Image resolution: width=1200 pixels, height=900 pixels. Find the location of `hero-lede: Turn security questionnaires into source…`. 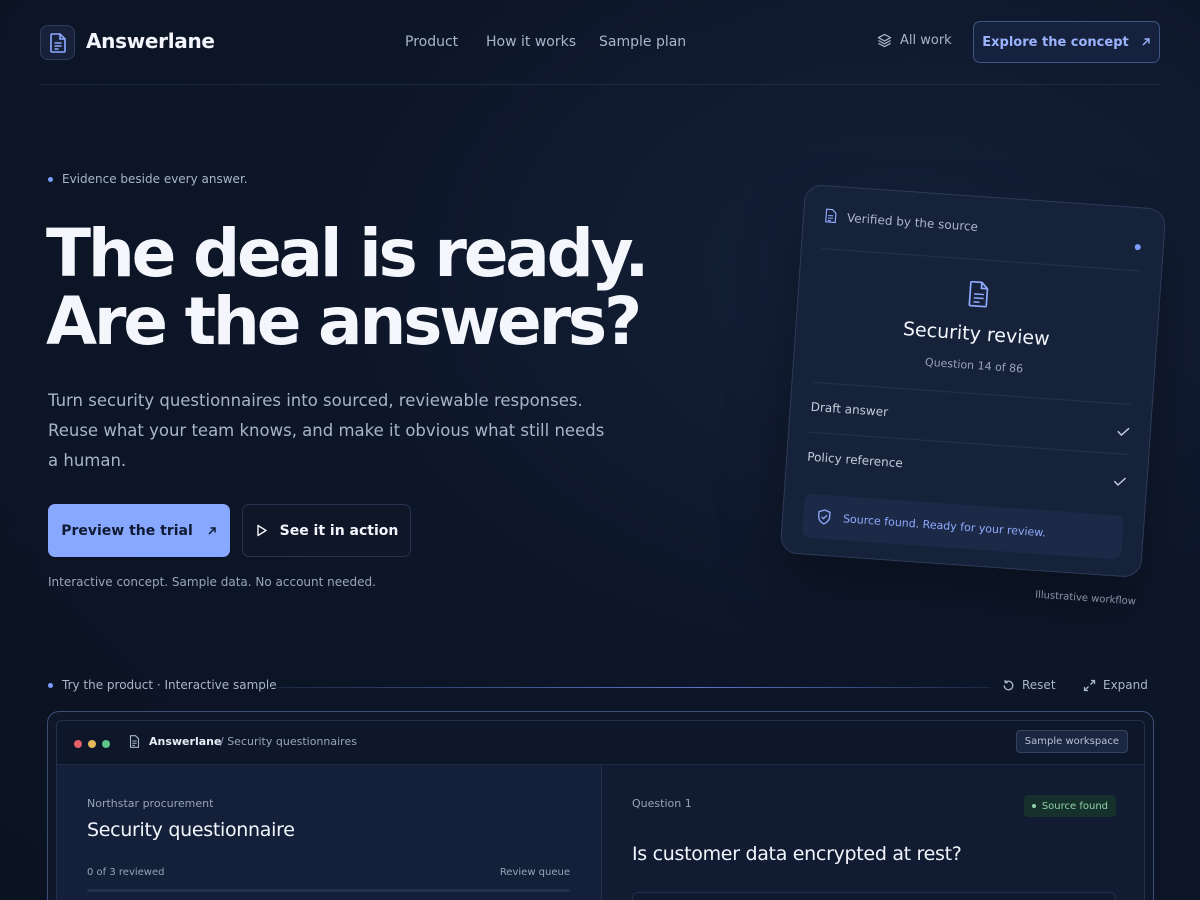

hero-lede: Turn security questionnaires into source… is located at coordinates (326, 430).